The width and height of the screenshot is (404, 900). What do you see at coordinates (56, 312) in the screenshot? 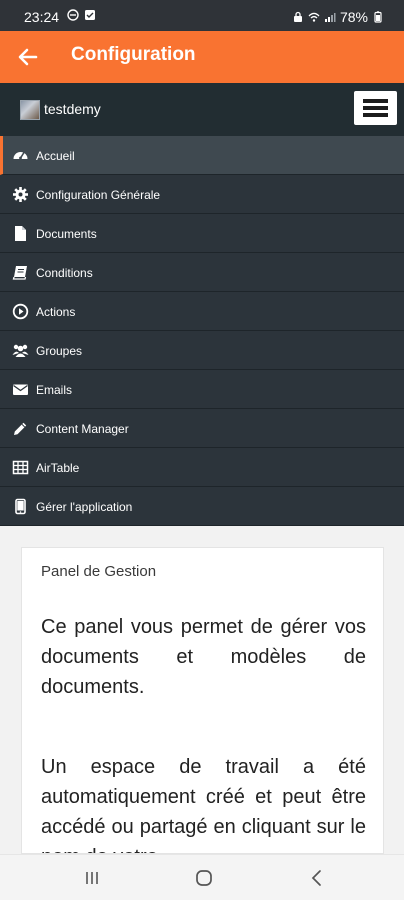
I see `sidebar-item-label: Actions` at bounding box center [56, 312].